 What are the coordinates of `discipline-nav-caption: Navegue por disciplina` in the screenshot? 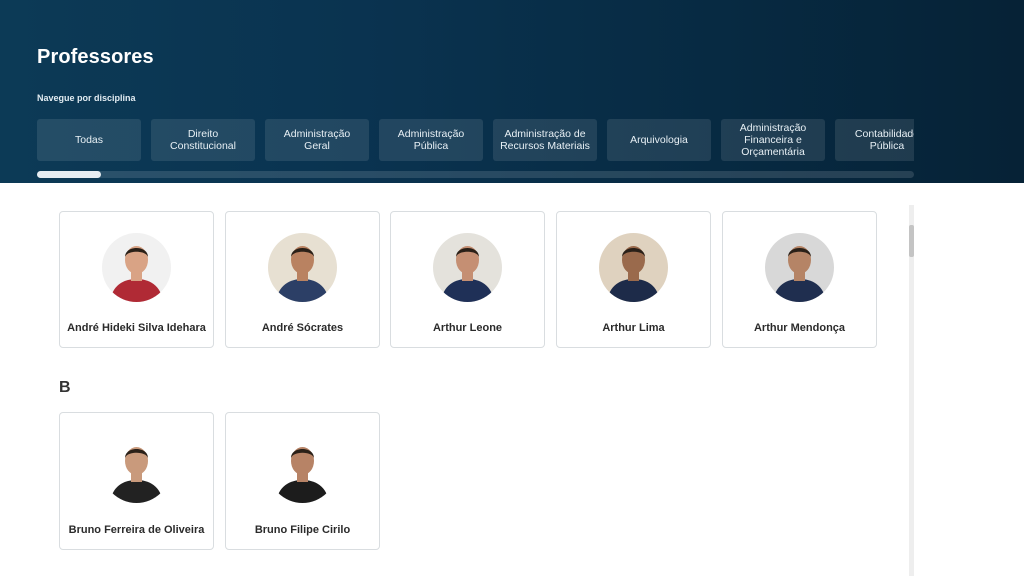 It's located at (86, 98).